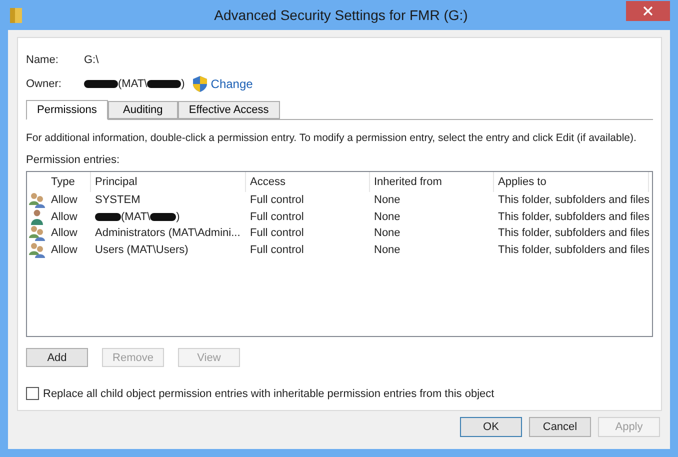 This screenshot has height=457, width=678. I want to click on permission-row: Allow SYSTEM Full control None This folder, subfolders and files, so click(339, 200).